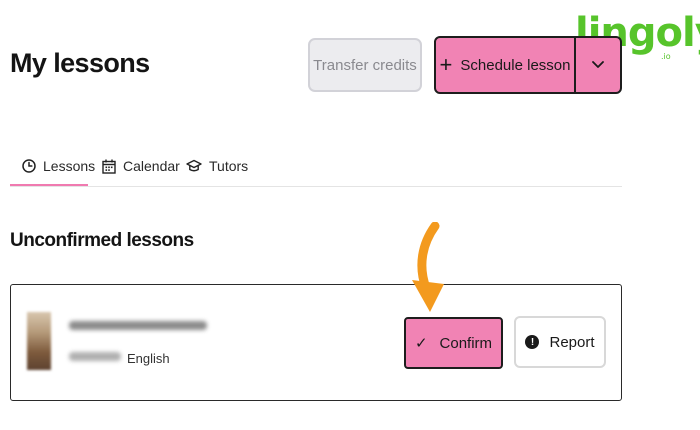 This screenshot has width=700, height=430. I want to click on page-title: My lessons, so click(80, 63).